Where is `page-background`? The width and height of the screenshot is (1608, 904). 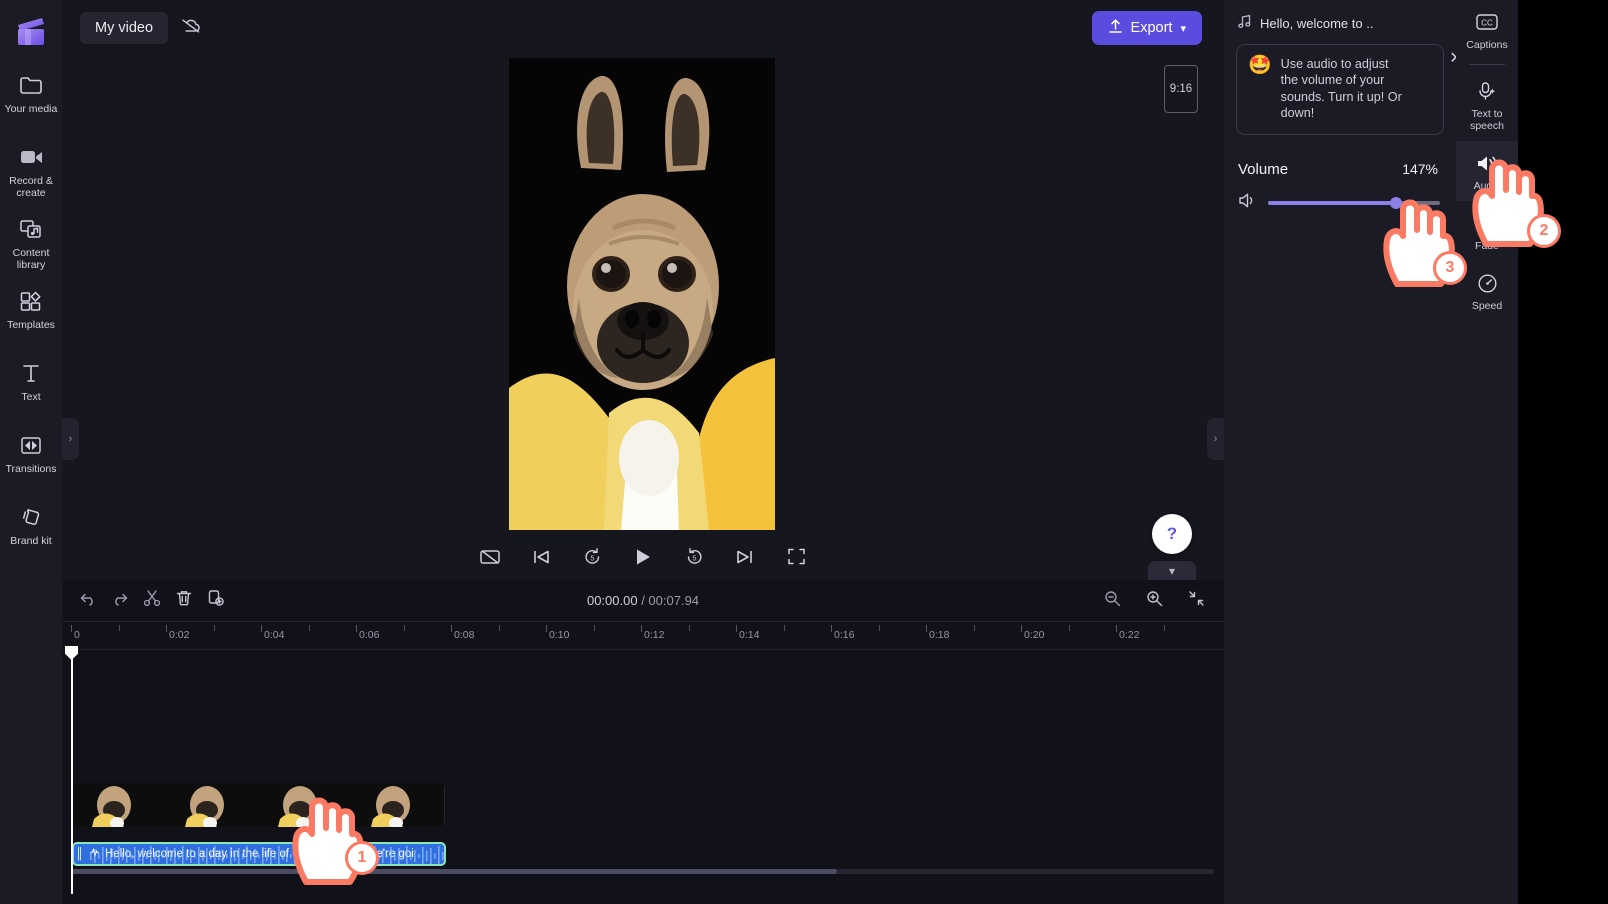
page-background is located at coordinates (1563, 452).